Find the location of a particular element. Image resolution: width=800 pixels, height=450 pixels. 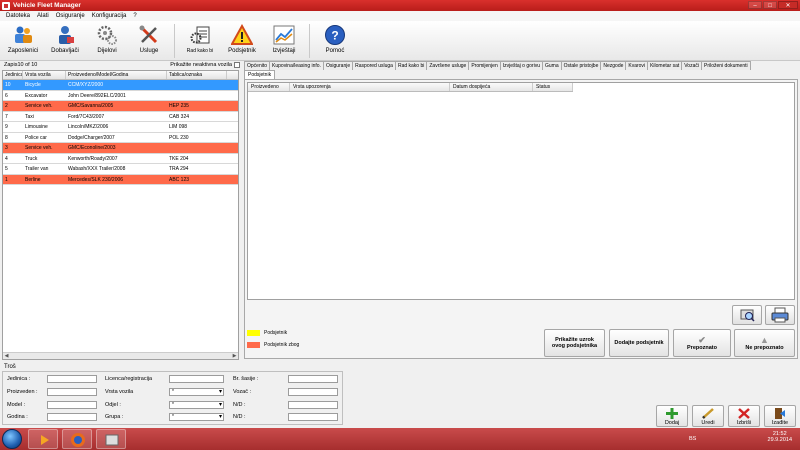

table-row: 3 Service veh. GMC/Econoline/2003 is located at coordinates (120, 148).